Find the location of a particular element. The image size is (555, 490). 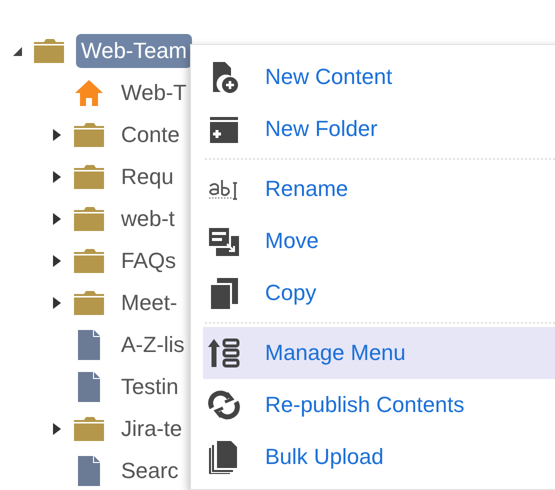

menu-item: Rename is located at coordinates (379, 189).